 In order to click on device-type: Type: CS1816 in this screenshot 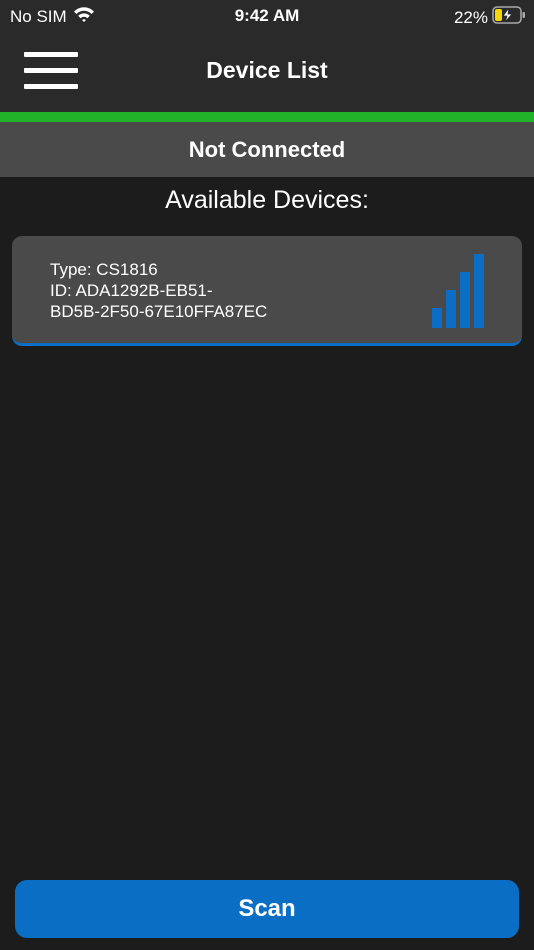, I will do `click(104, 269)`.